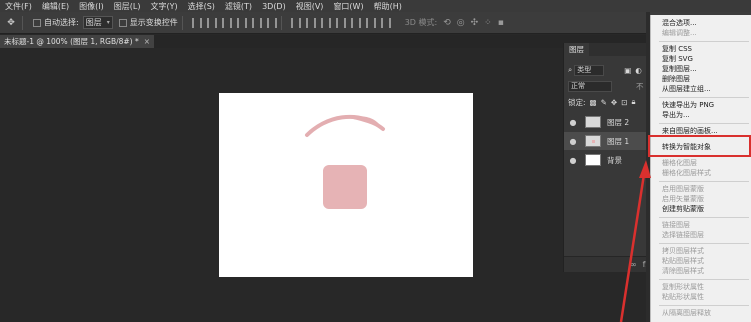 The width and height of the screenshot is (751, 322). I want to click on menu-item-clear-layer-style: 清除图层样式, so click(683, 271).